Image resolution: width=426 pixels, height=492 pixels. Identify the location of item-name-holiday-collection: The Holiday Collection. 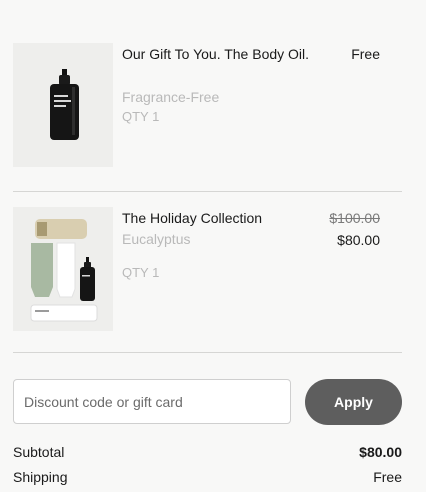
(192, 218).